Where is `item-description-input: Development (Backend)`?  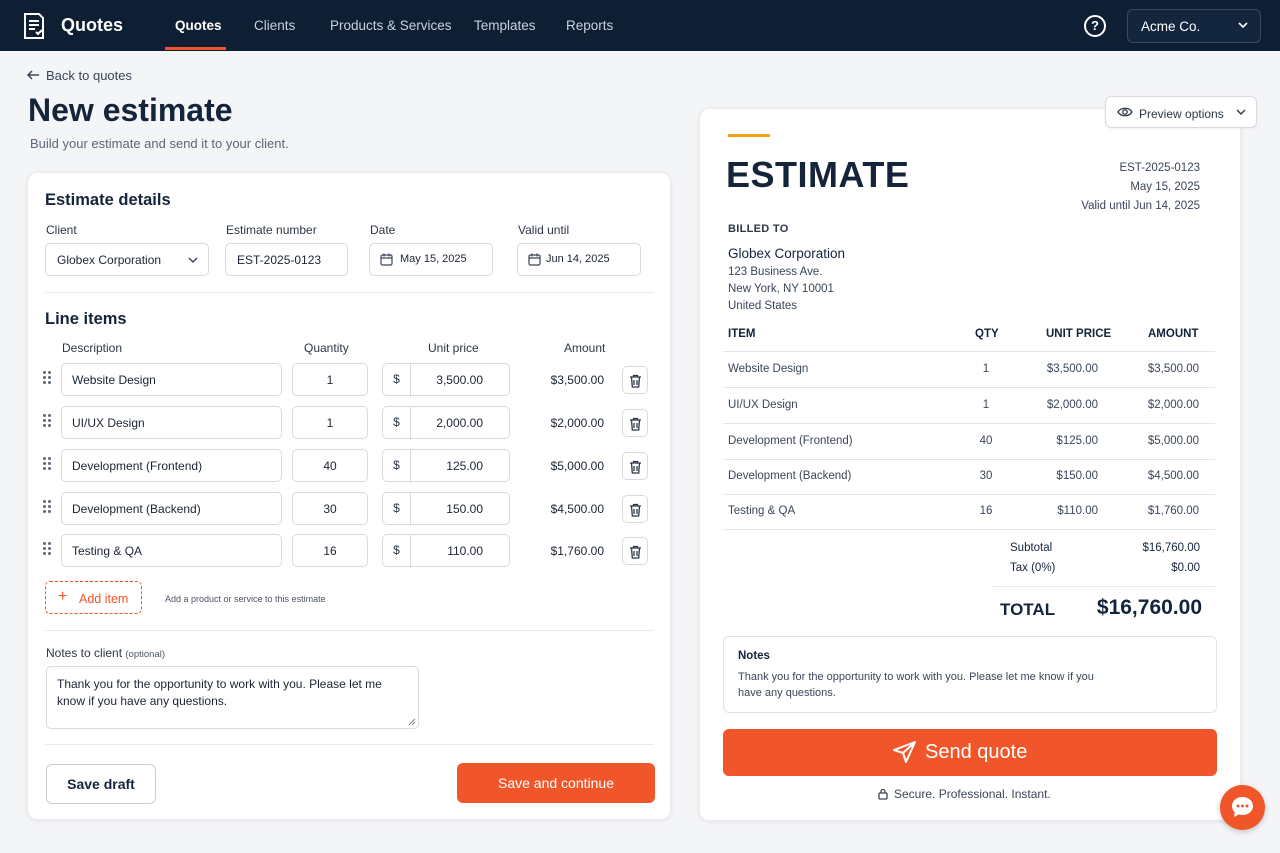
item-description-input: Development (Backend) is located at coordinates (171, 508).